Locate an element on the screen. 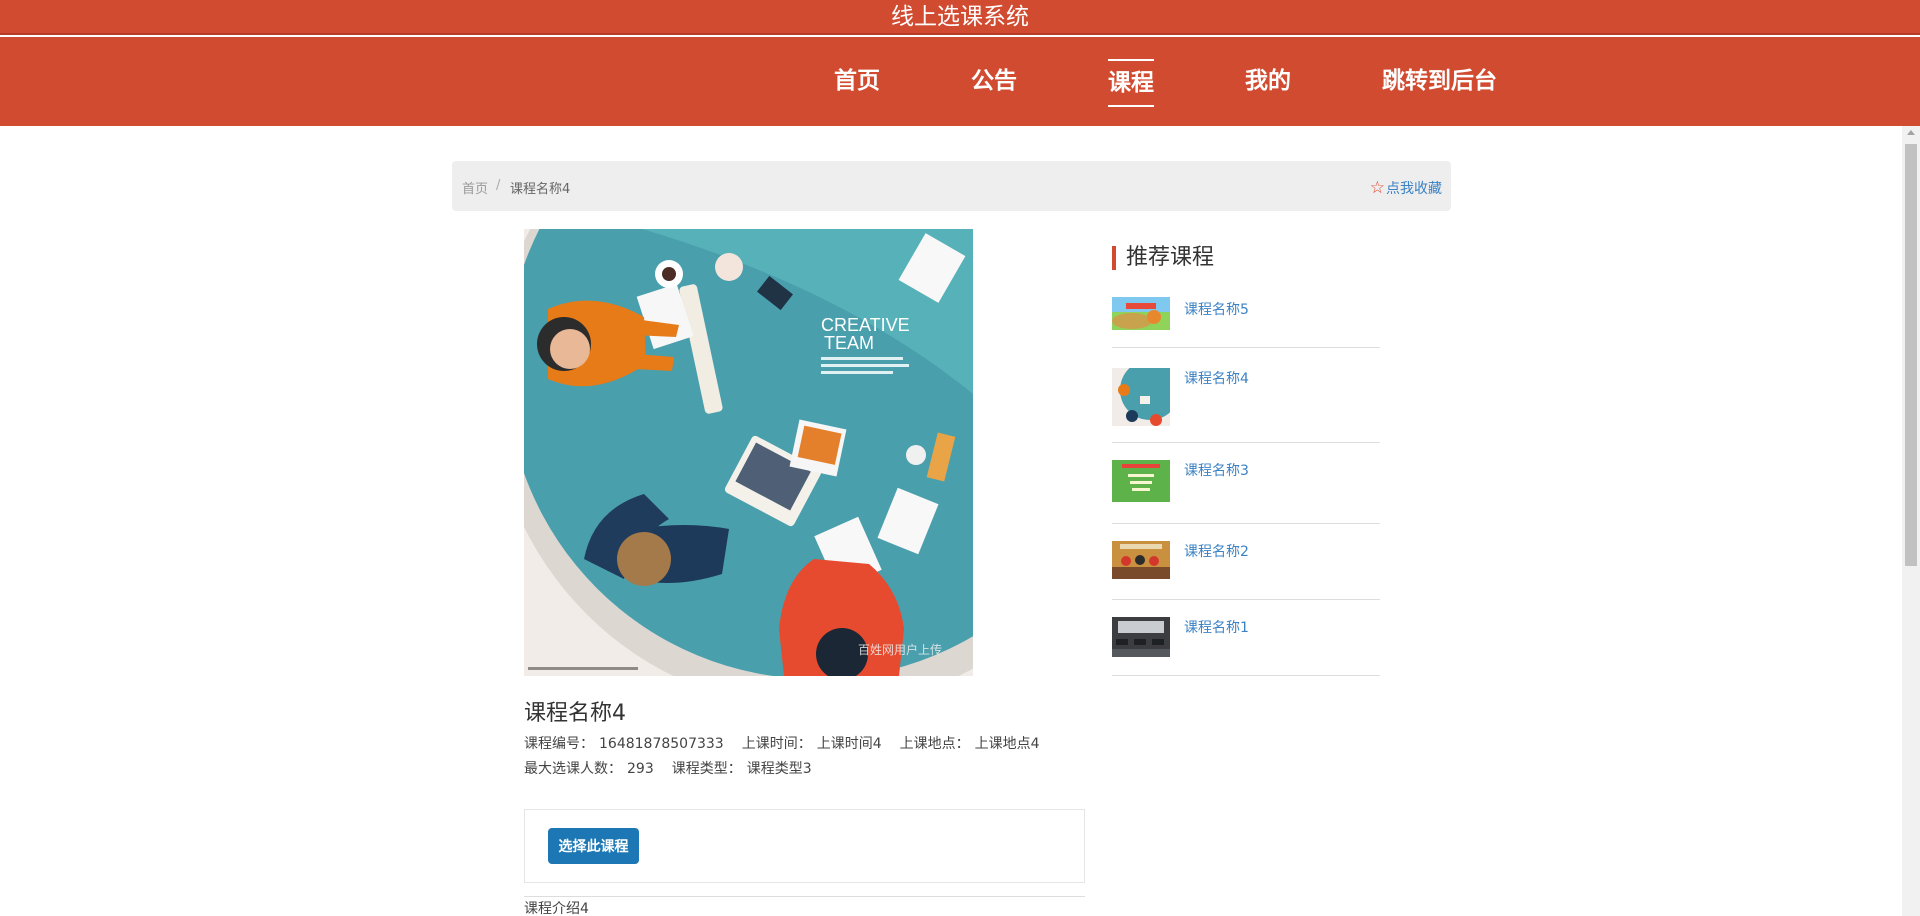  recommend-link: 课程名称5 is located at coordinates (1216, 309).